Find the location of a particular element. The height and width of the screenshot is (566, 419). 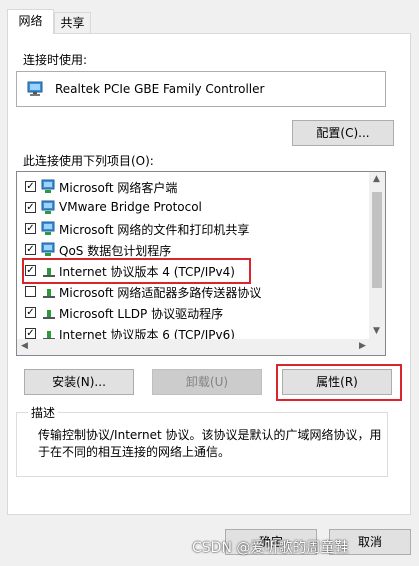

tab-network: 网络 is located at coordinates (30, 21).